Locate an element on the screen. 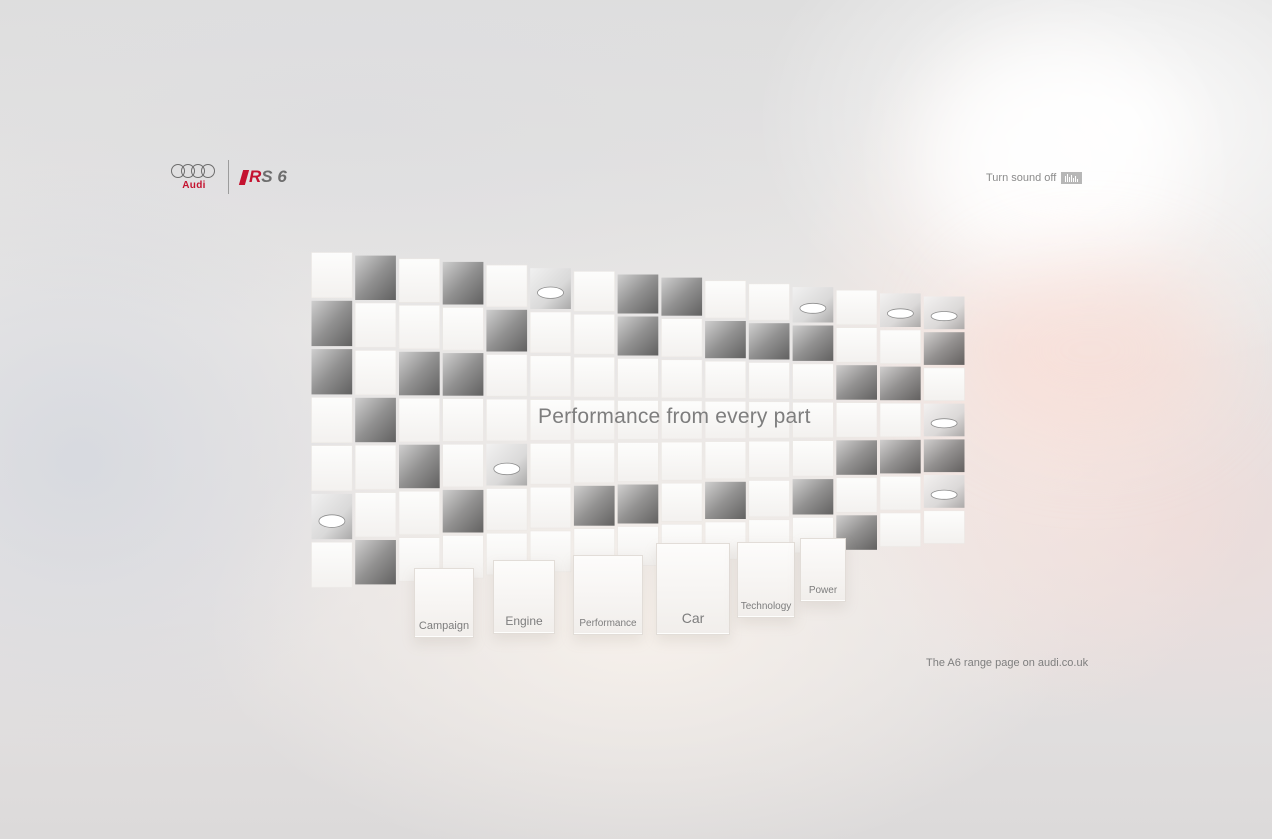  rs-badge-bar-icon is located at coordinates (244, 177).